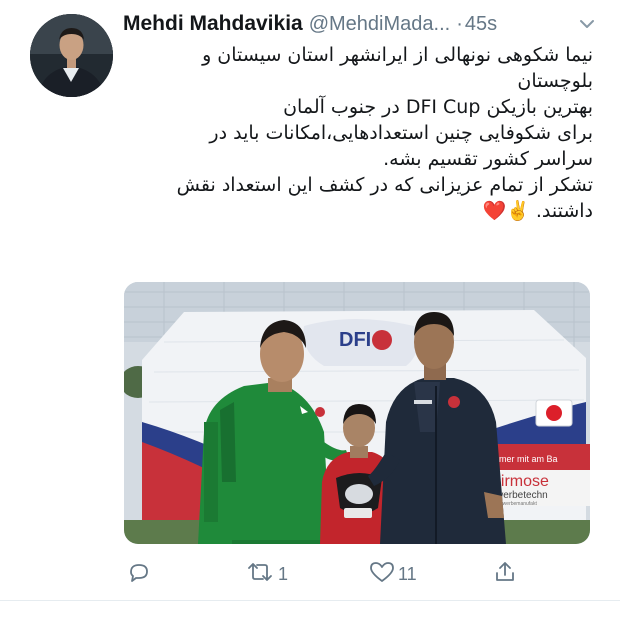 The image size is (620, 618). I want to click on like-count: 11, so click(407, 573).